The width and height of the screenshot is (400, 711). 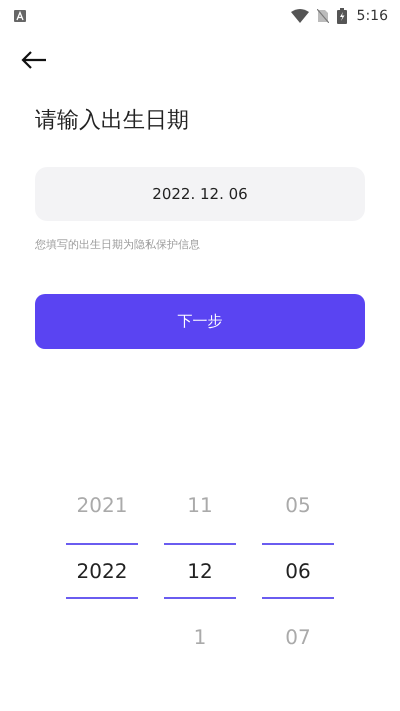 I want to click on picker-option: 12, so click(x=200, y=571).